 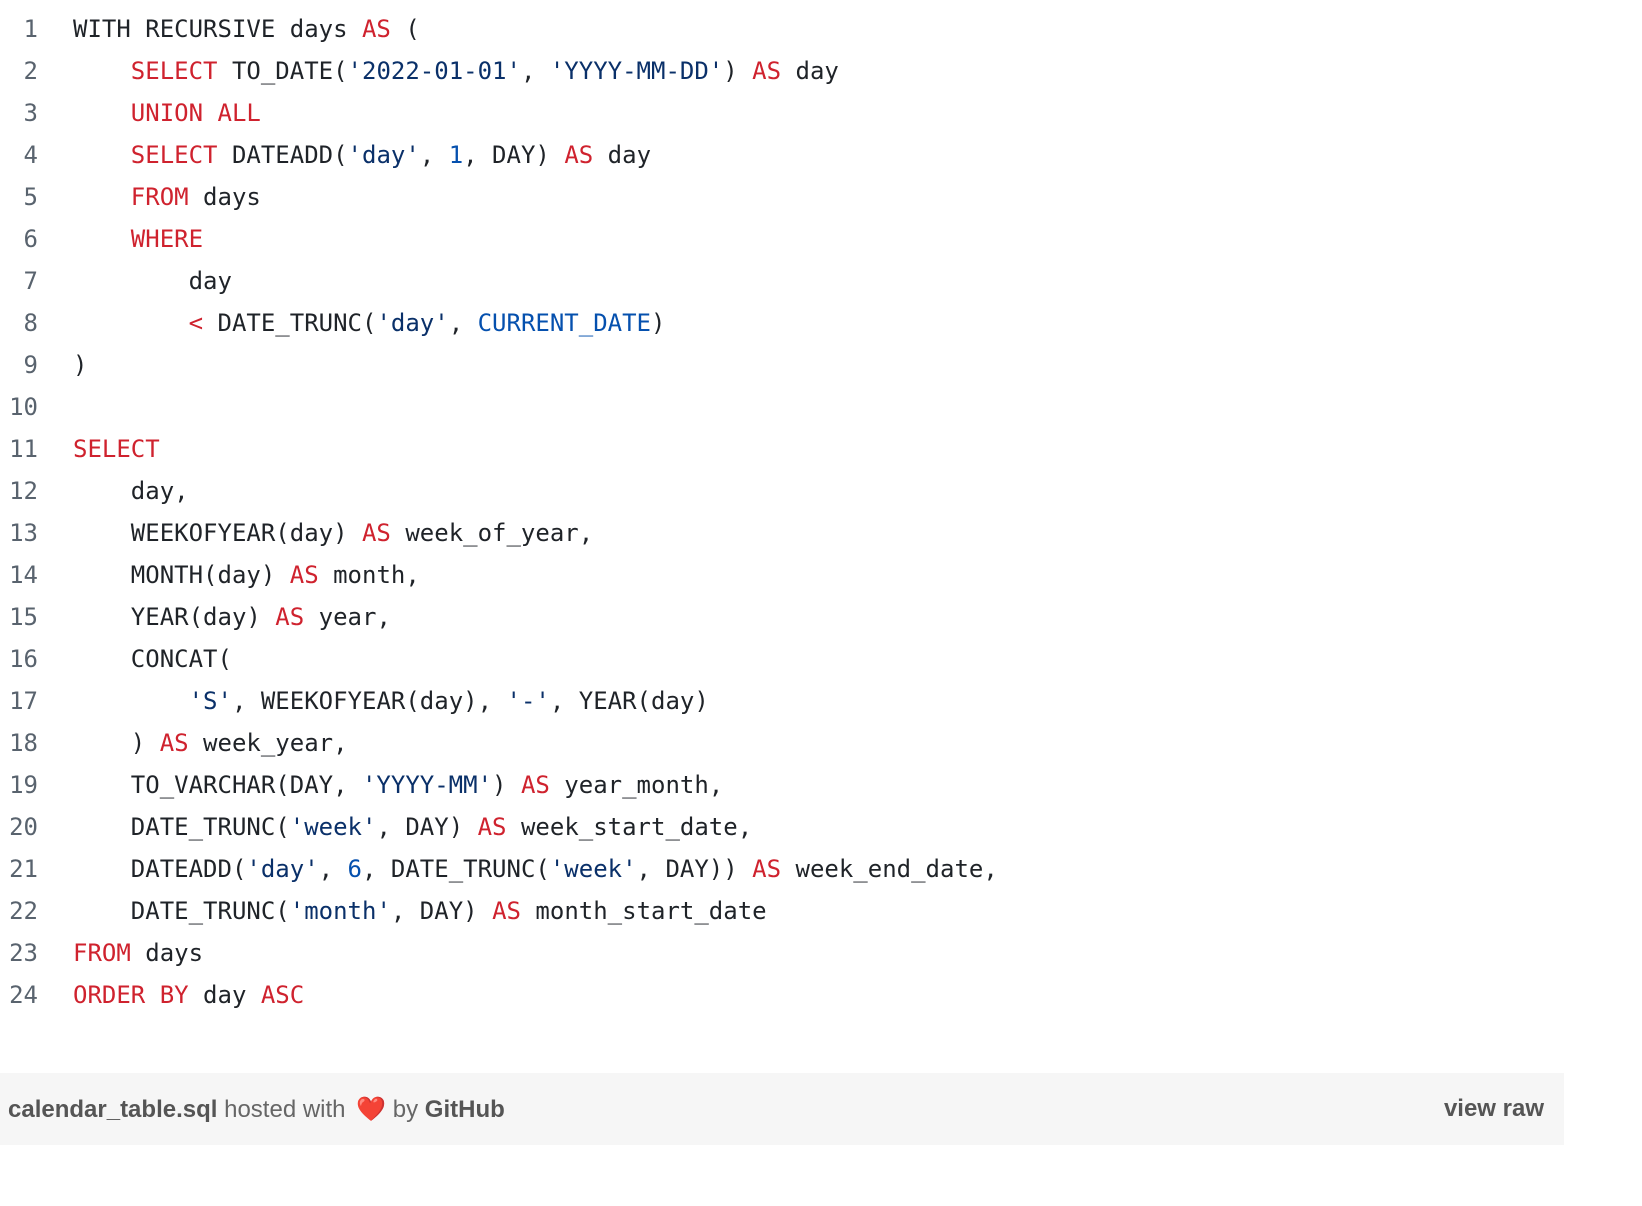 I want to click on code-line: 3 UNION ALL, so click(x=821, y=113).